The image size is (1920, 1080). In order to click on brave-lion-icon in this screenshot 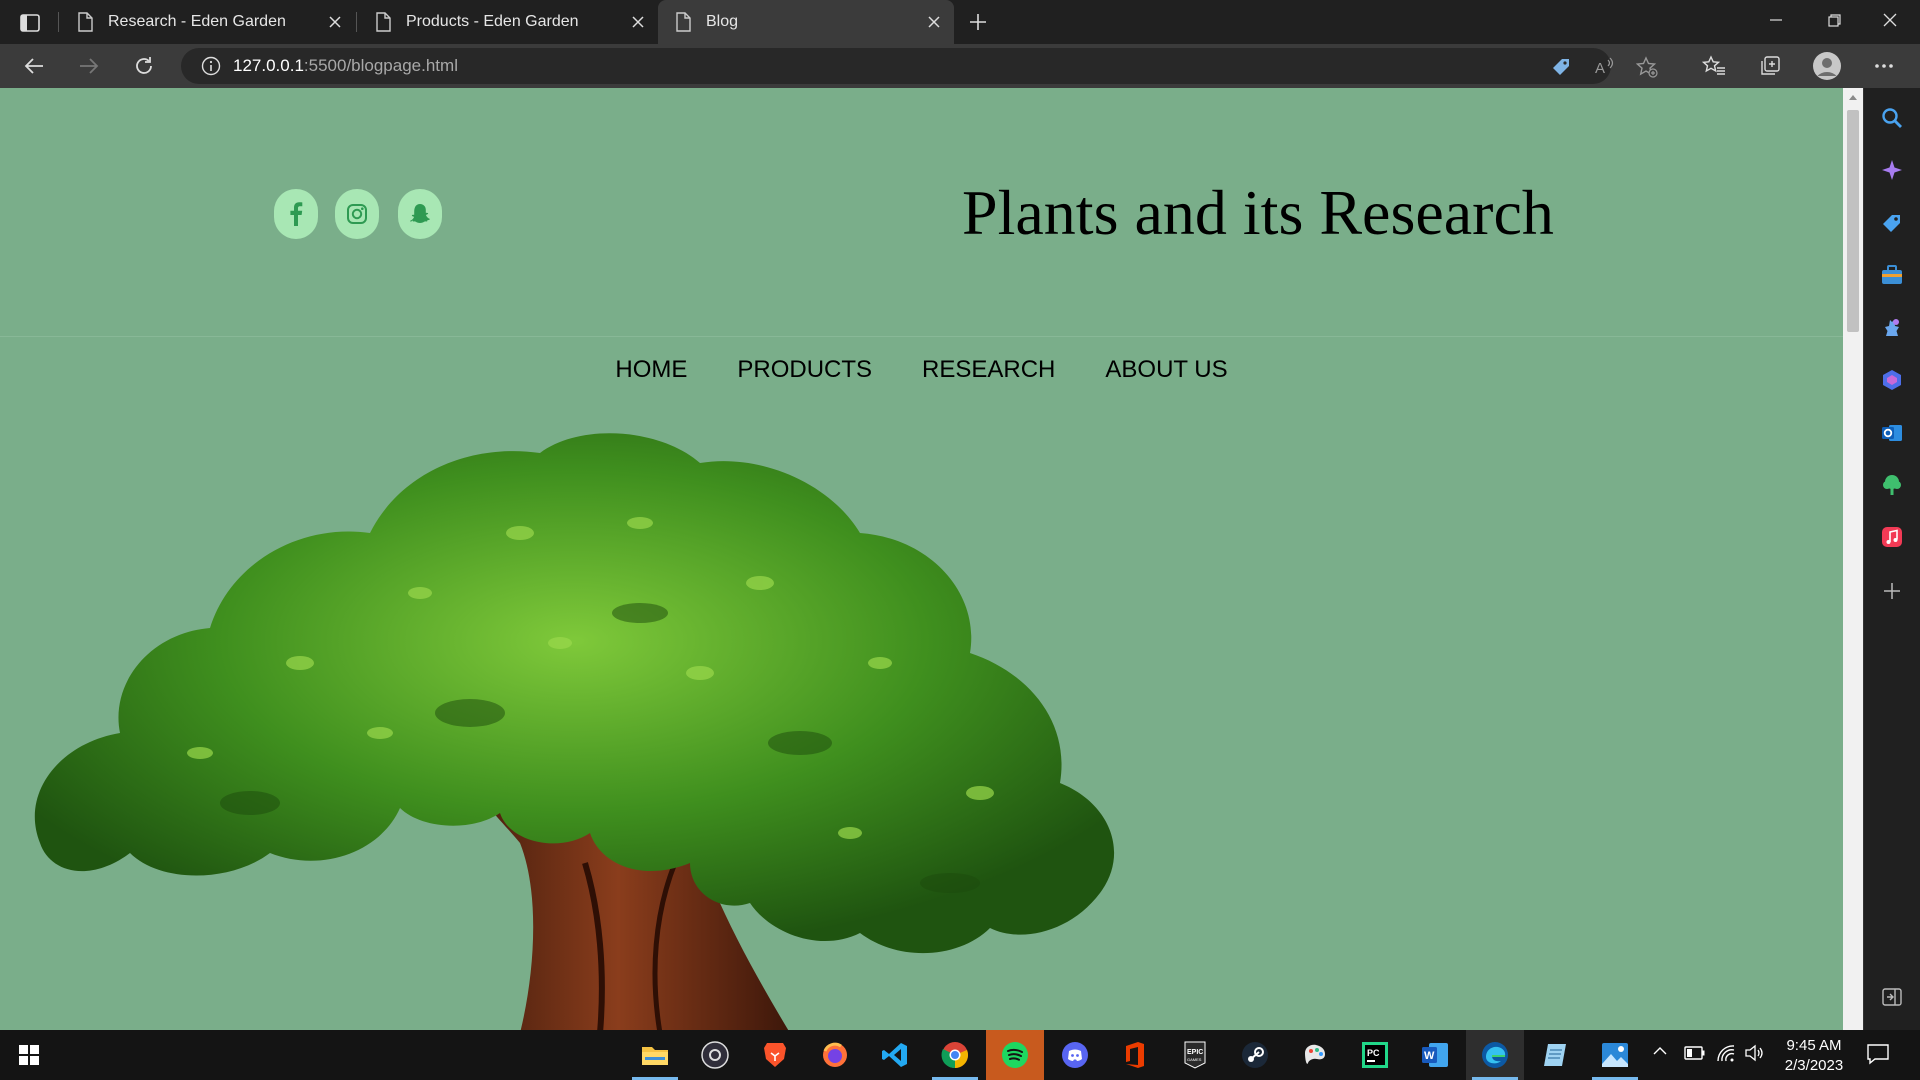, I will do `click(775, 1055)`.